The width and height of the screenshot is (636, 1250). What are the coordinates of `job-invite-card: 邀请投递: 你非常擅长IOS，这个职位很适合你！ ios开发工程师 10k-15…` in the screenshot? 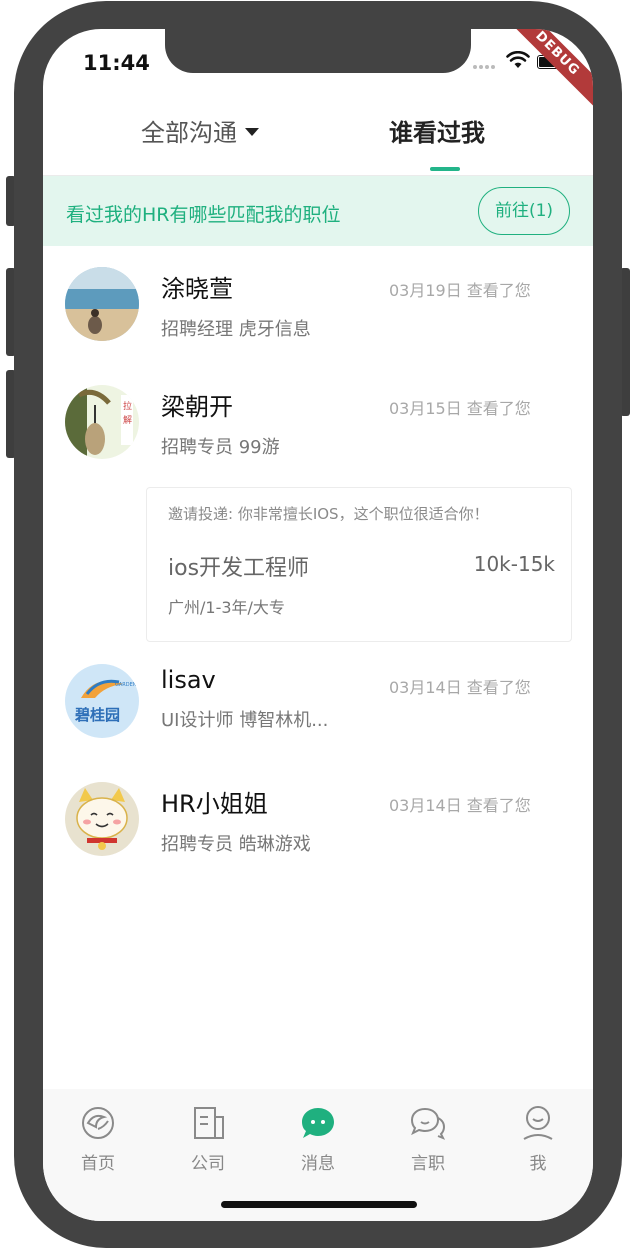 It's located at (359, 564).